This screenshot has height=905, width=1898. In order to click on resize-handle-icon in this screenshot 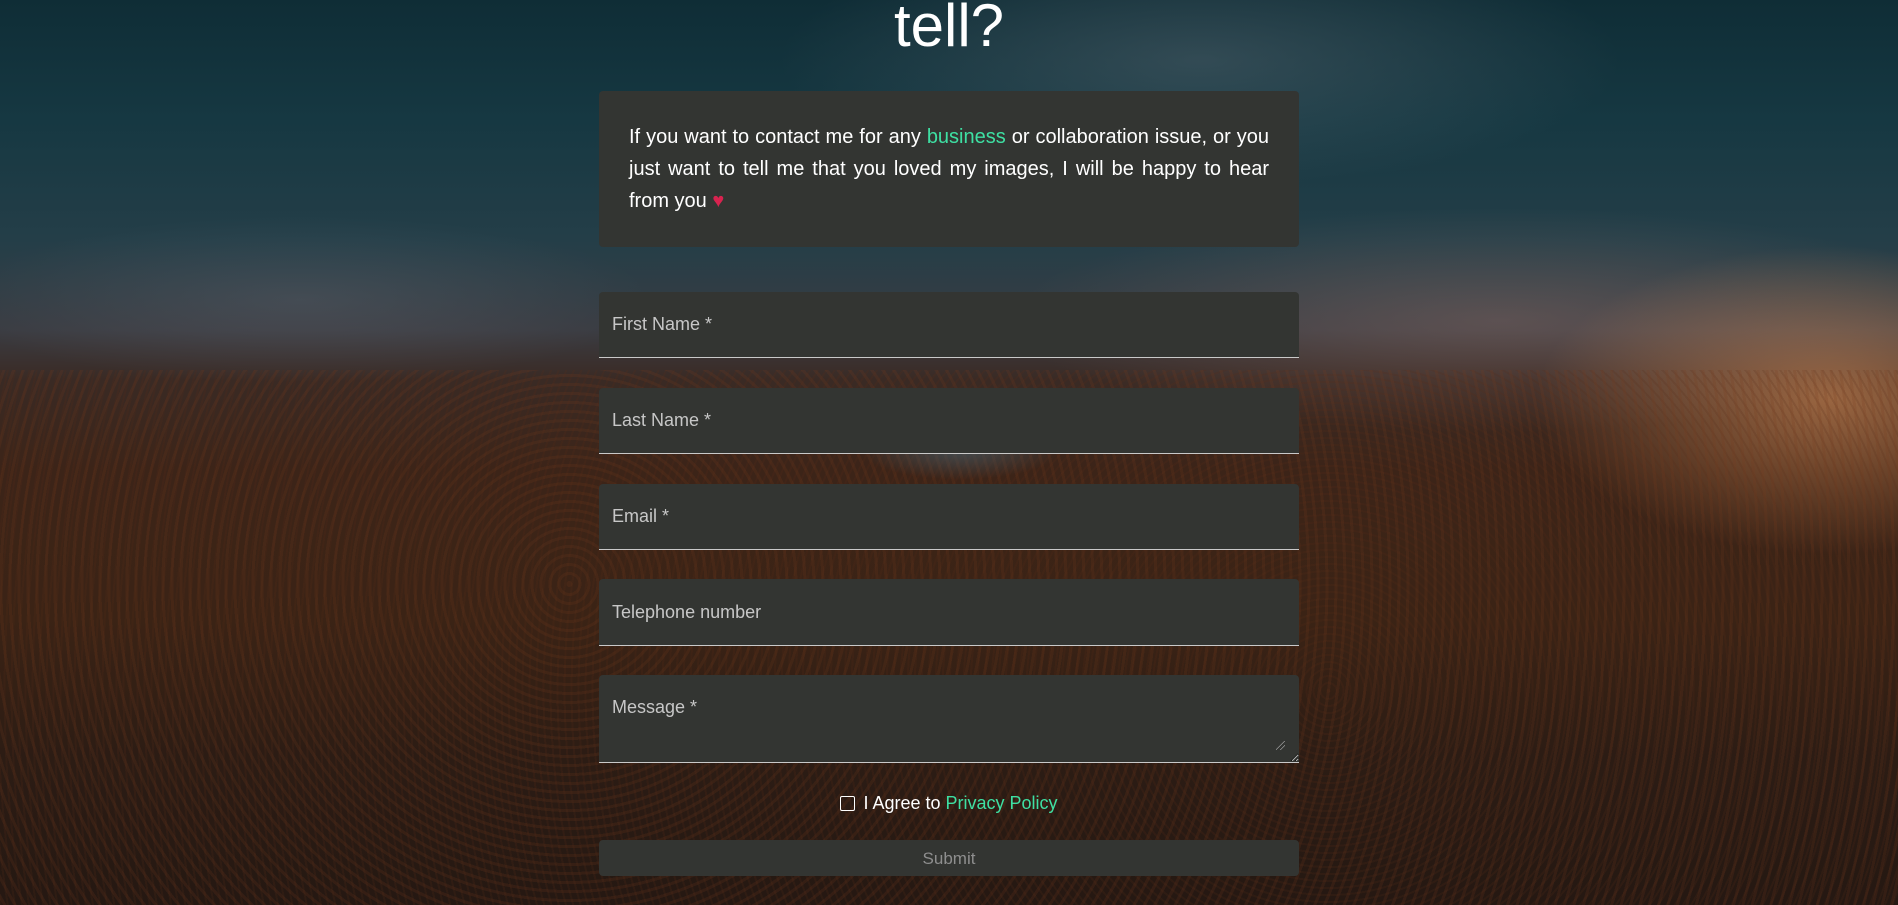, I will do `click(1280, 745)`.